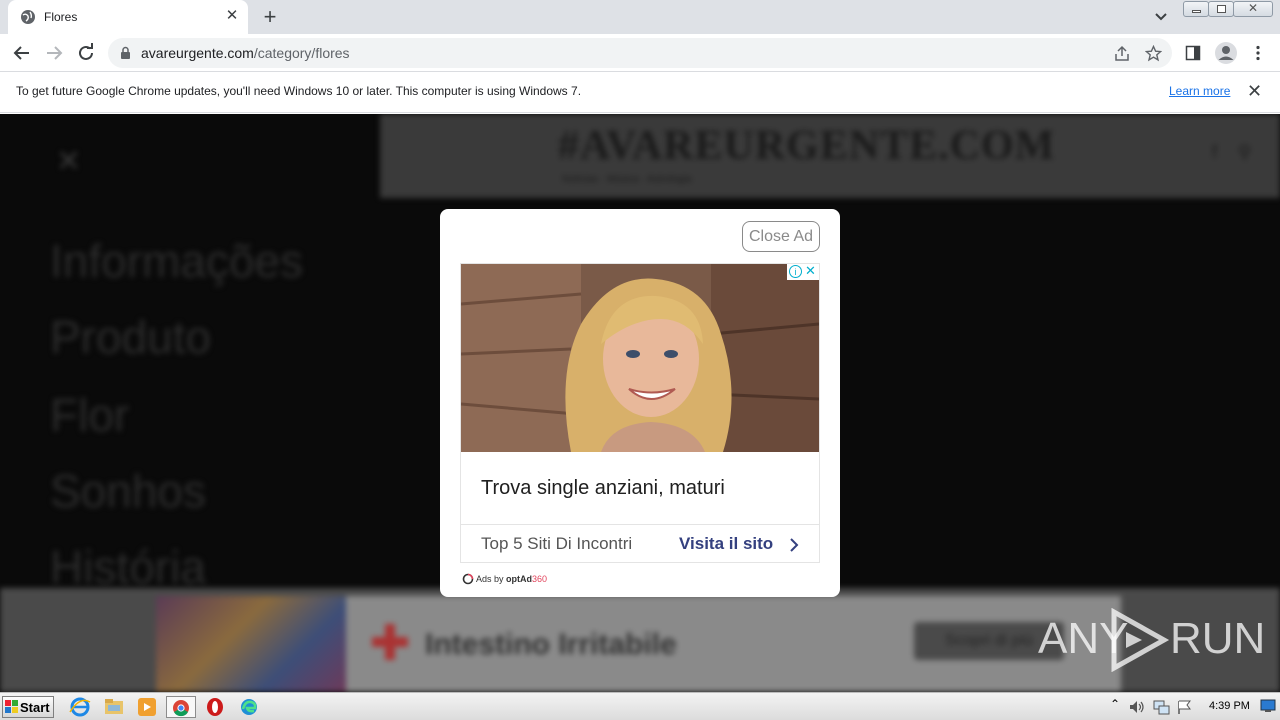 This screenshot has width=1280, height=720. I want to click on adchoices-icon: i ✕, so click(803, 271).